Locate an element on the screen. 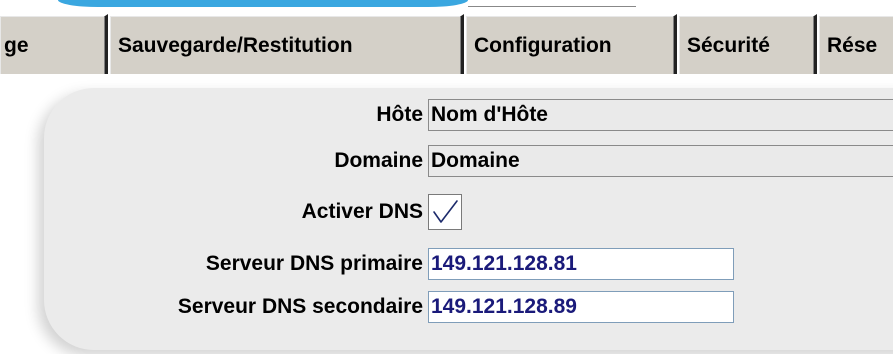 The image size is (893, 354). tab-configuration: Configuration is located at coordinates (570, 44).